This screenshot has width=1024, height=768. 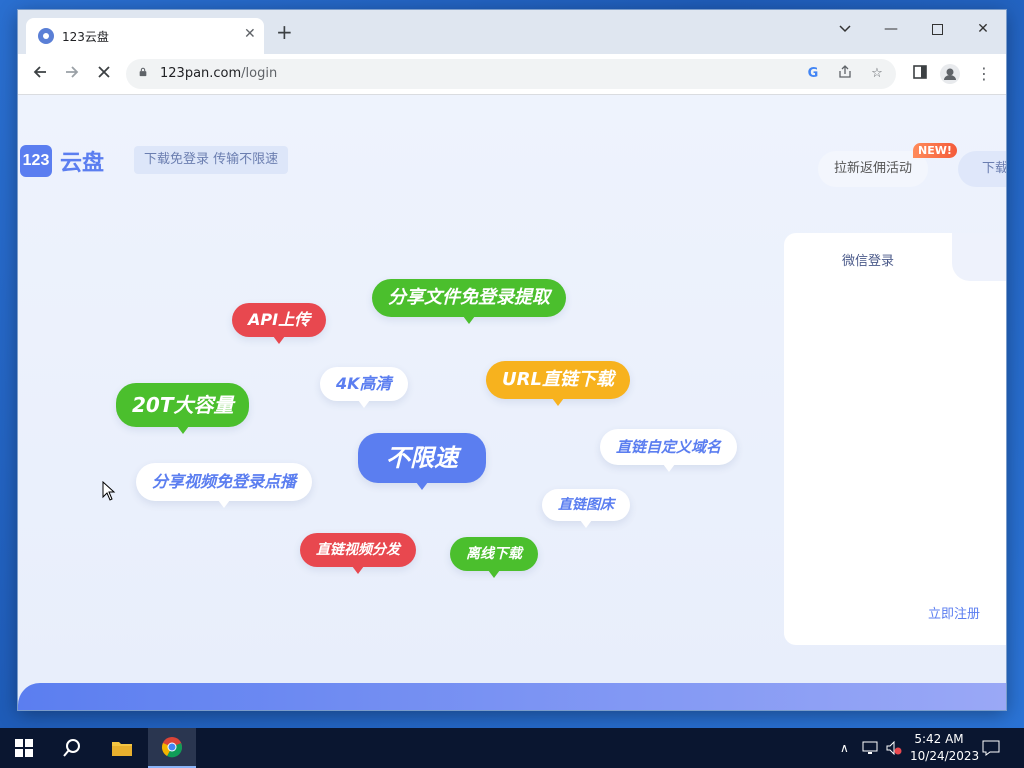 I want to click on clock-date: 10/24/2023, so click(x=945, y=756).